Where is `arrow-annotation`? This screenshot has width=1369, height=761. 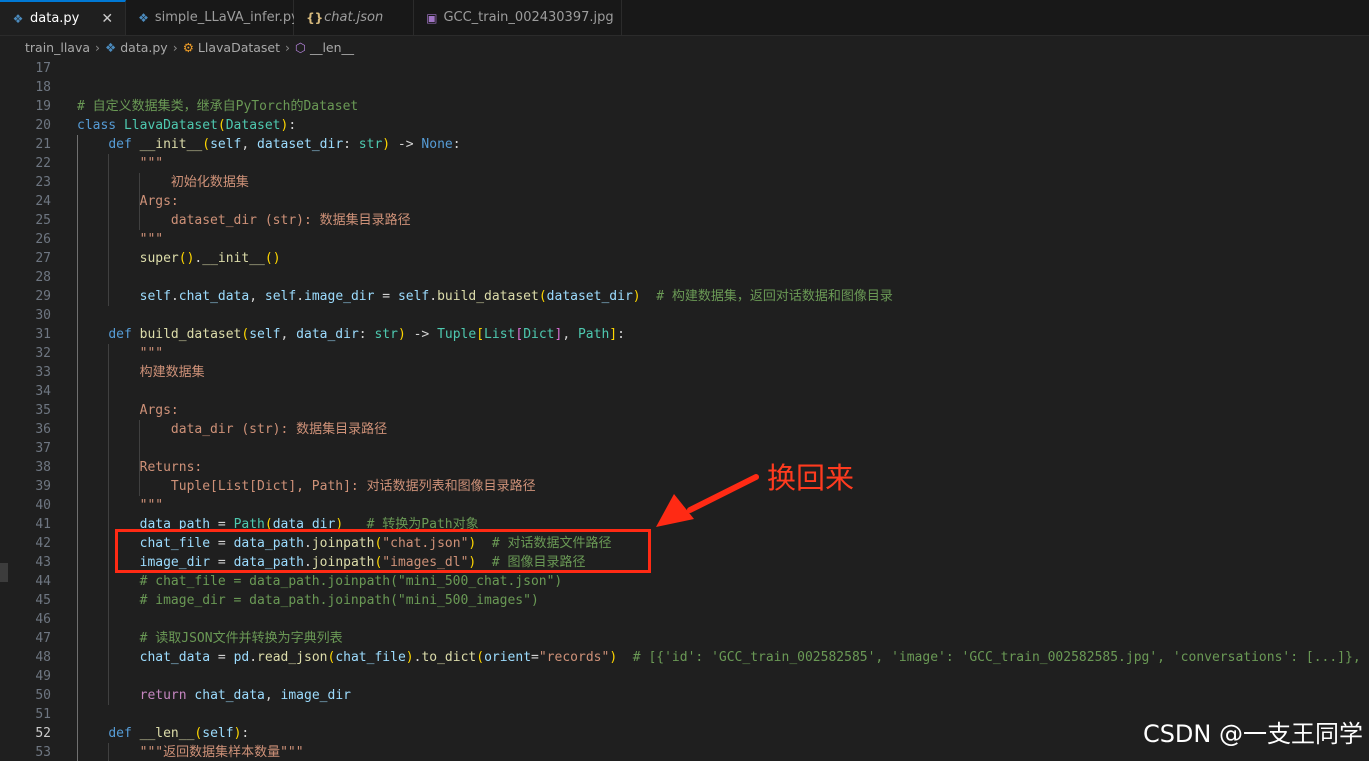
arrow-annotation is located at coordinates (707, 500).